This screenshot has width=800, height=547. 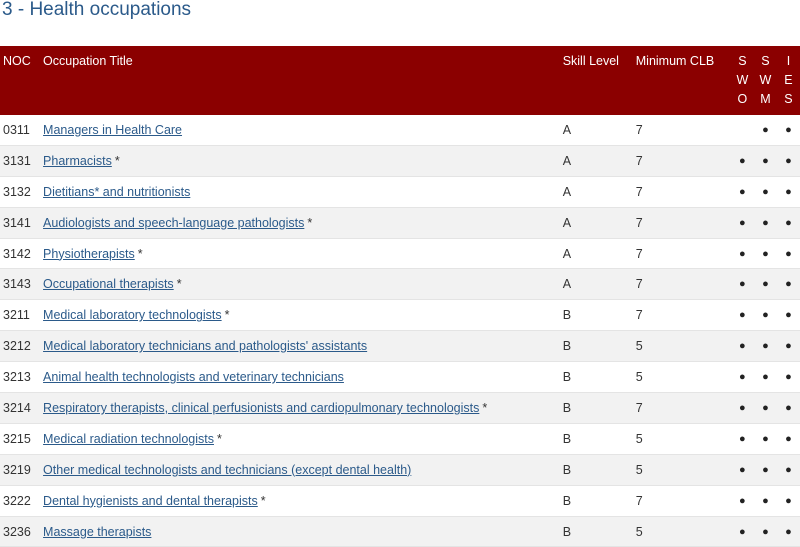 I want to click on page-title: 3 - Health occupations, so click(x=97, y=10).